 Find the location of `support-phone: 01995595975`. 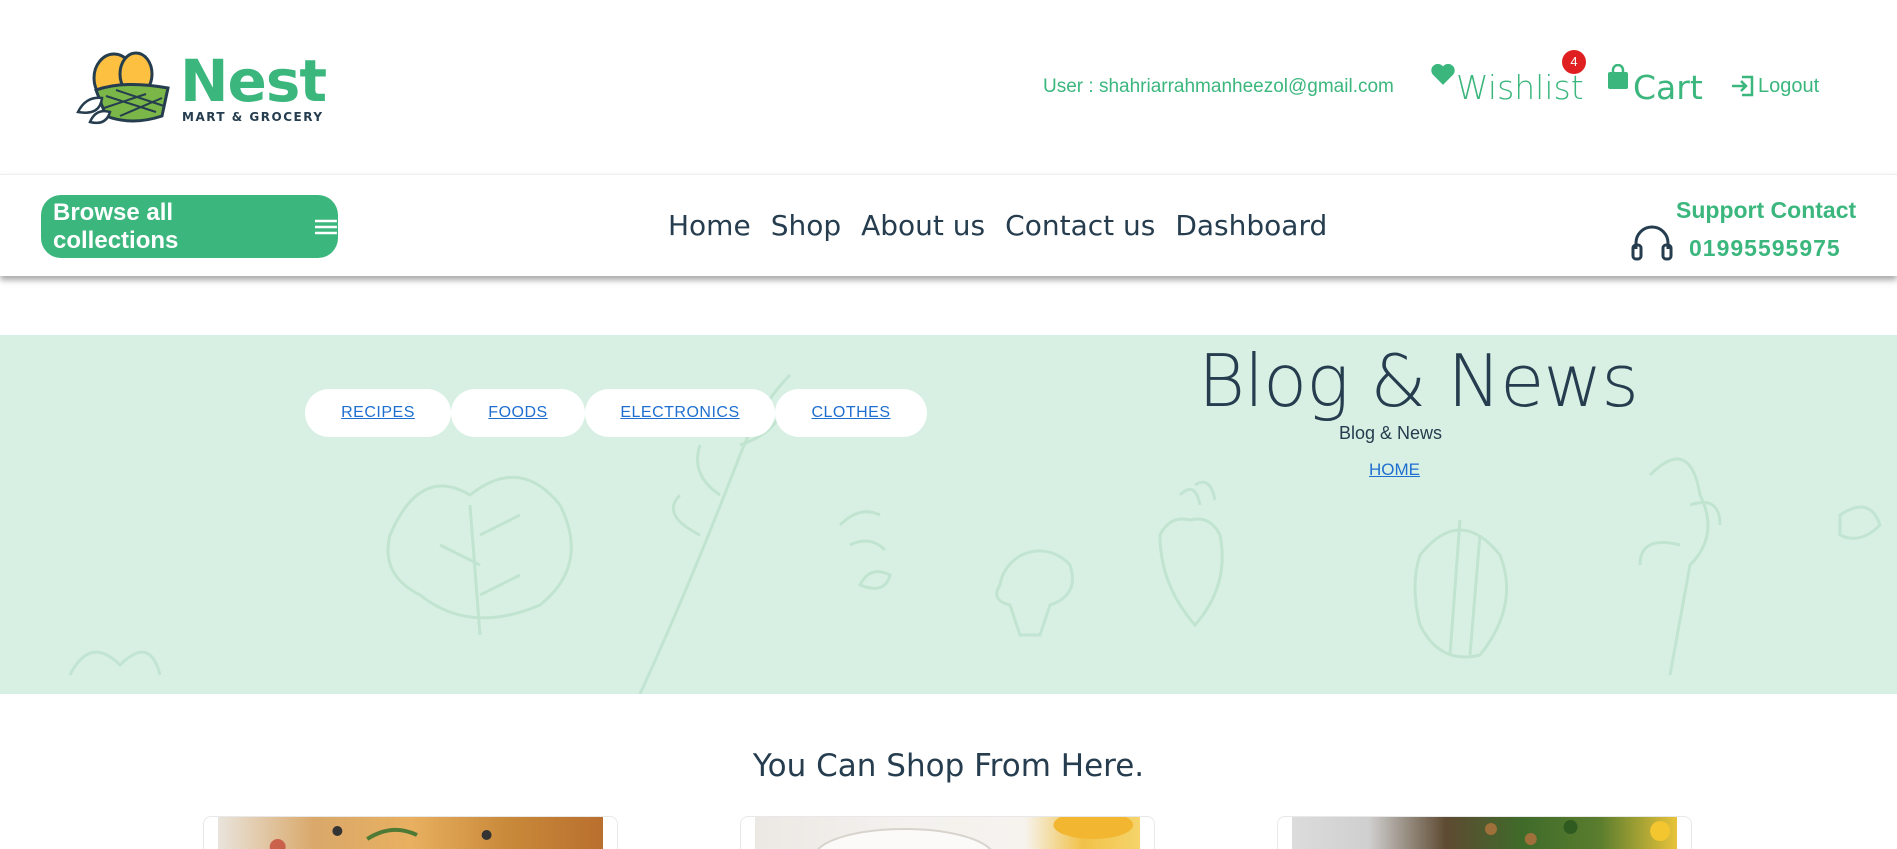

support-phone: 01995595975 is located at coordinates (1765, 248).